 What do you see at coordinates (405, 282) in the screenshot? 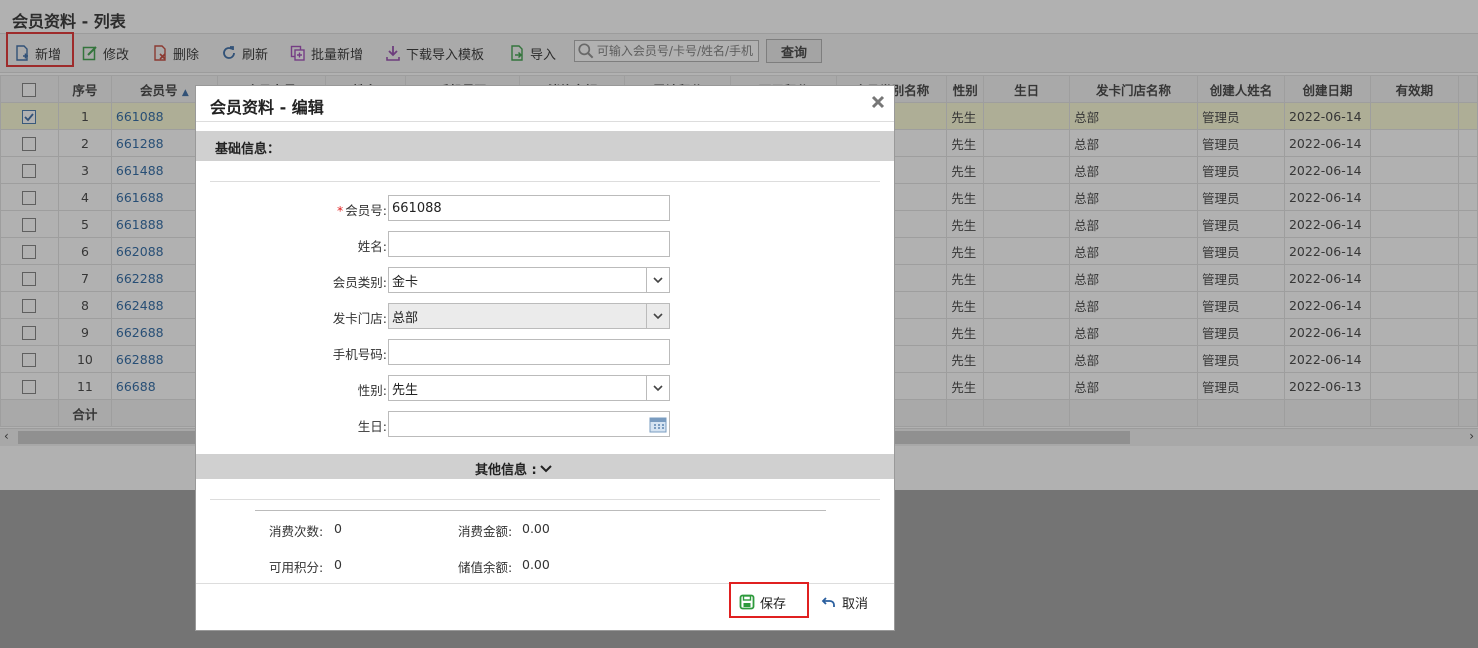
I see `category-value: 金卡` at bounding box center [405, 282].